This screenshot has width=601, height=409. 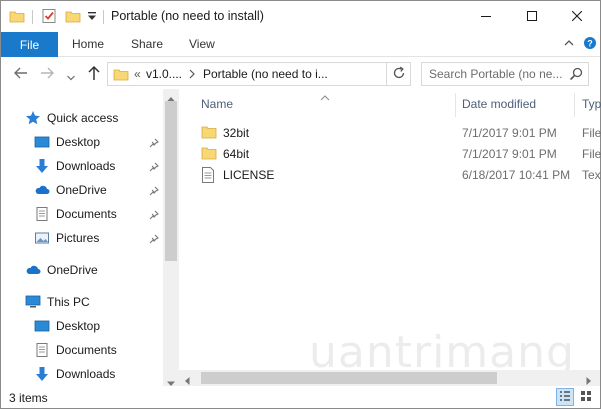 What do you see at coordinates (591, 154) in the screenshot?
I see `file-type: File` at bounding box center [591, 154].